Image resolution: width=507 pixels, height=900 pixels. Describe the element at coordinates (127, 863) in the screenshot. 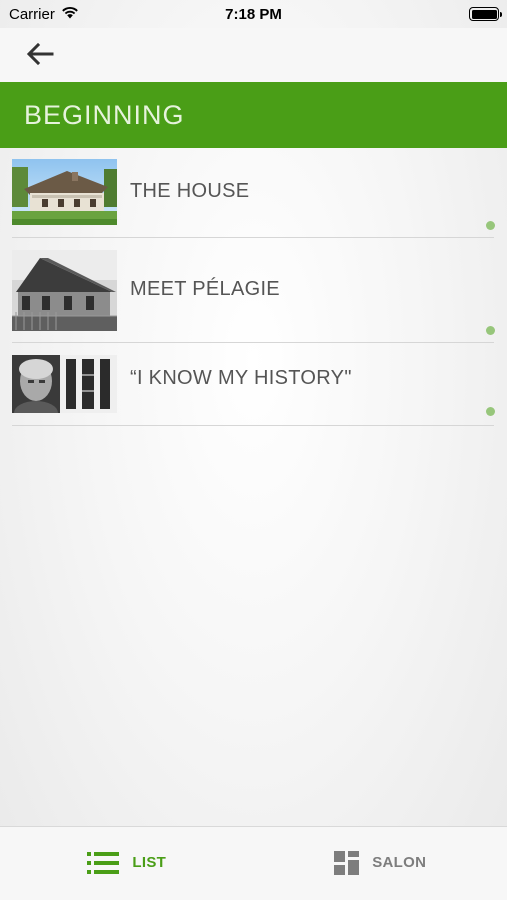

I see `tab-list: LIST` at that location.